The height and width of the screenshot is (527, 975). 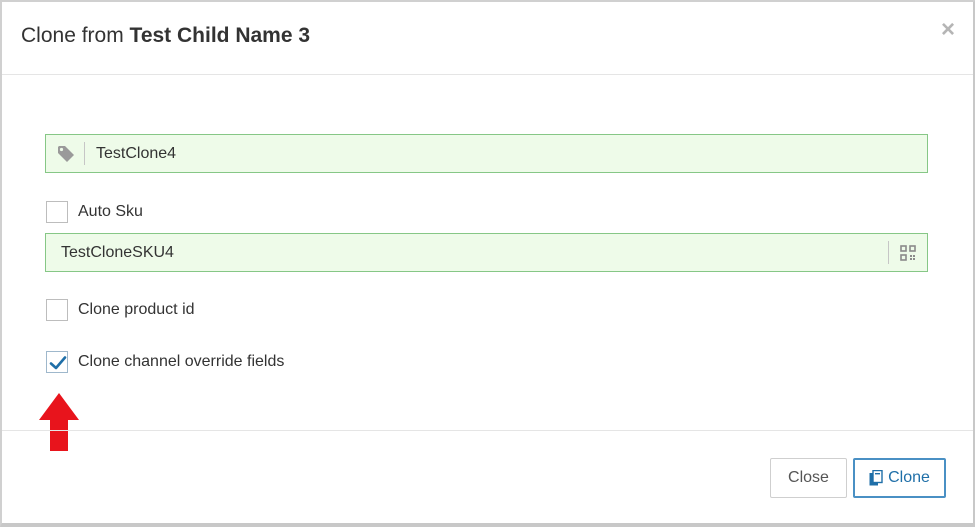 I want to click on auto-sku-label: Auto Sku, so click(x=110, y=211).